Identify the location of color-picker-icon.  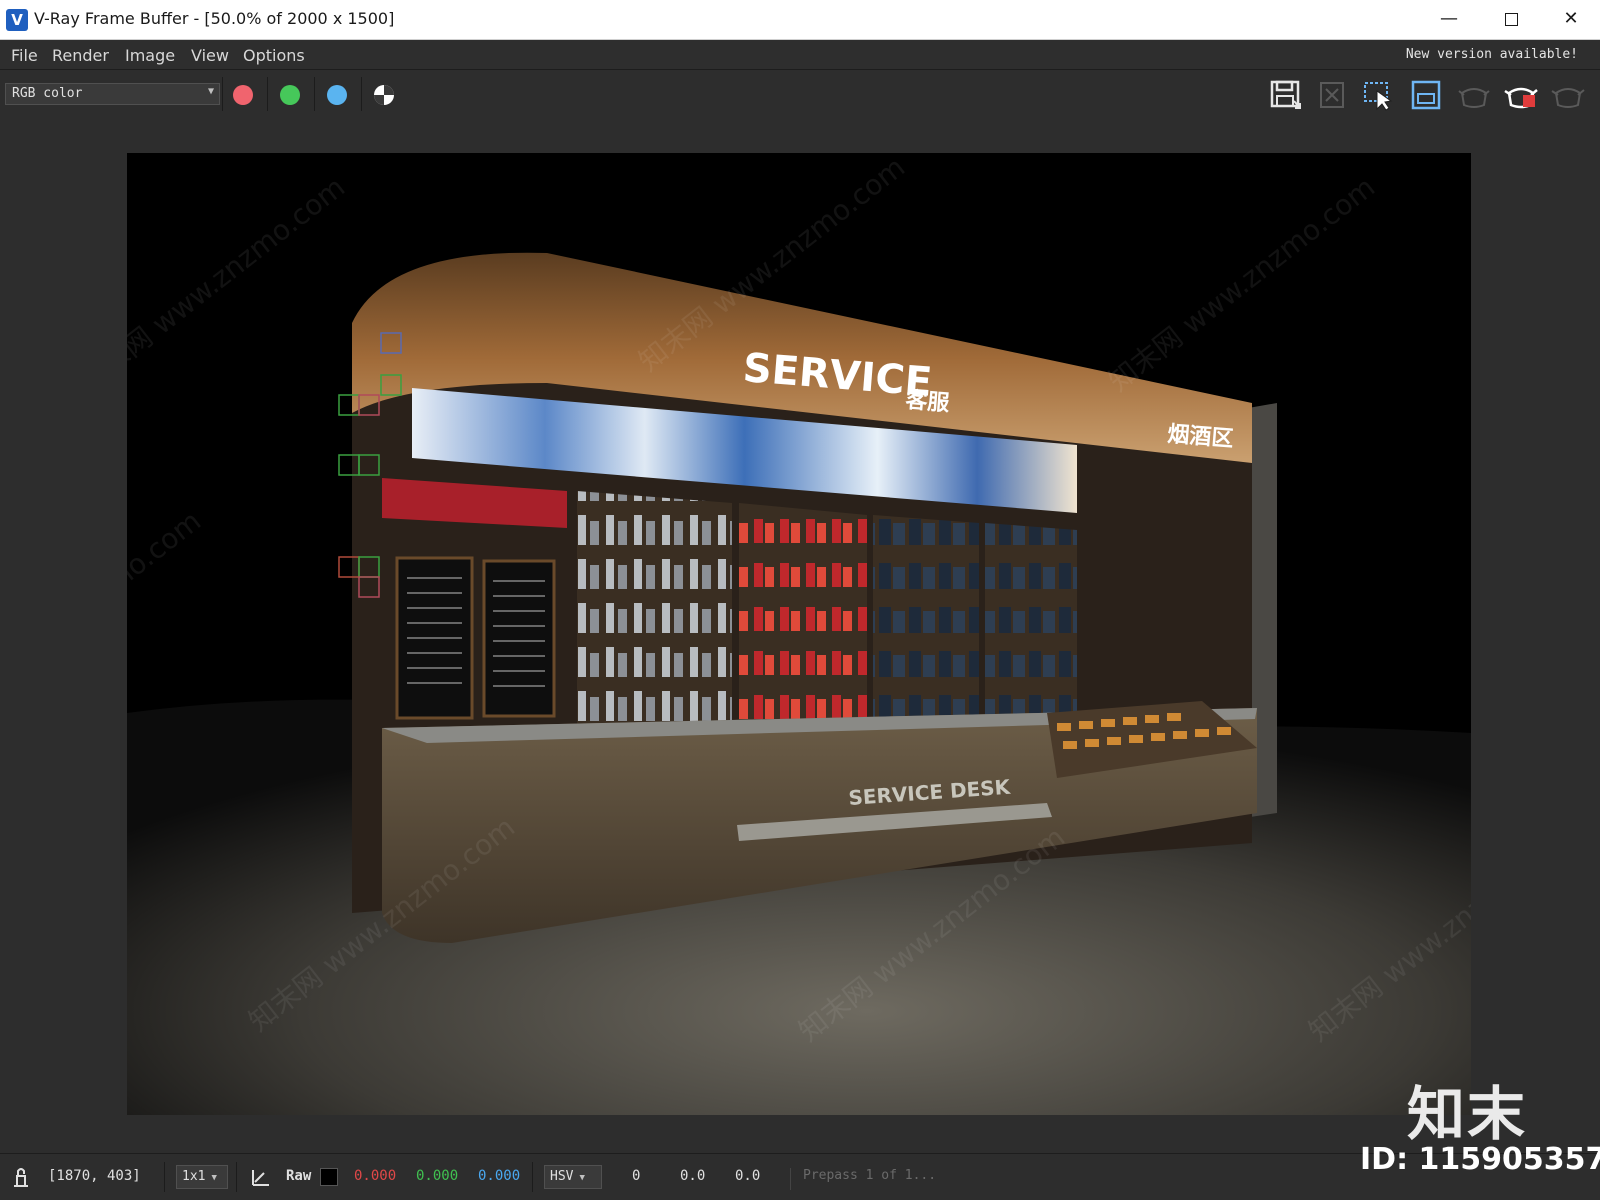
(261, 1177).